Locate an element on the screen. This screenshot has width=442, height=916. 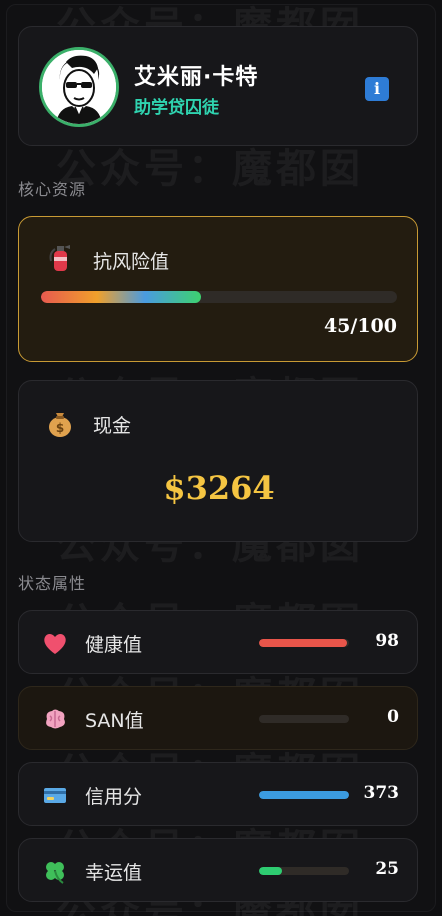
credit-card-icon is located at coordinates (55, 795).